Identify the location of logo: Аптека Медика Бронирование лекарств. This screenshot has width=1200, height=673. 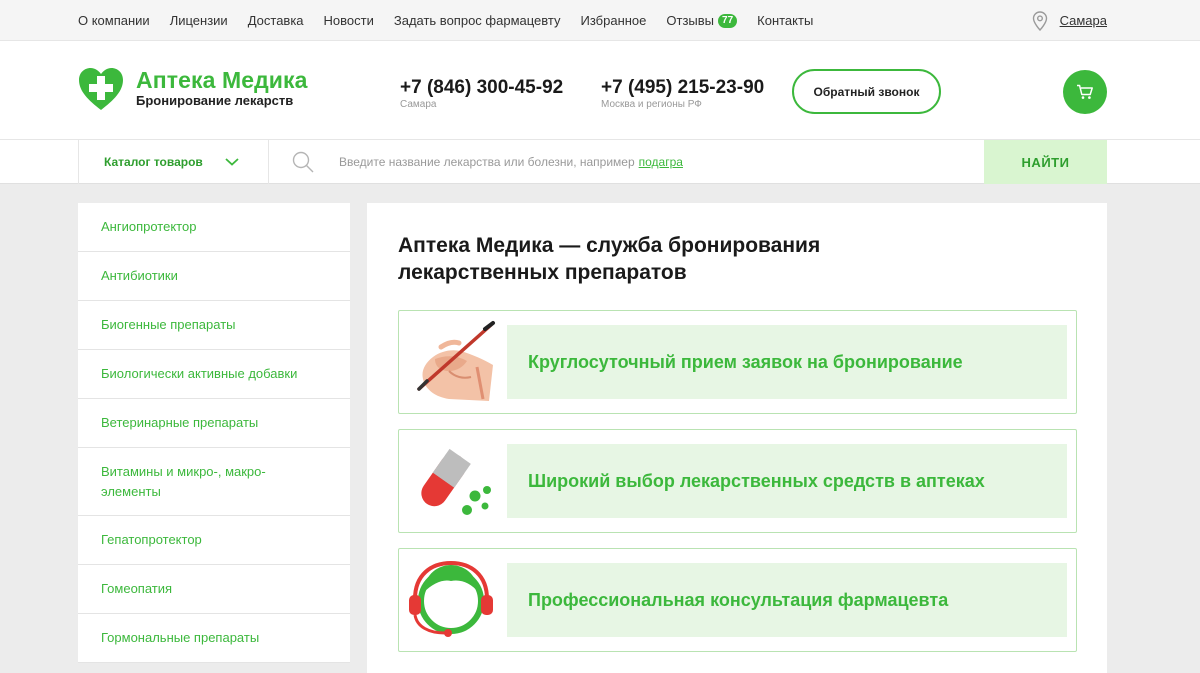
(193, 89).